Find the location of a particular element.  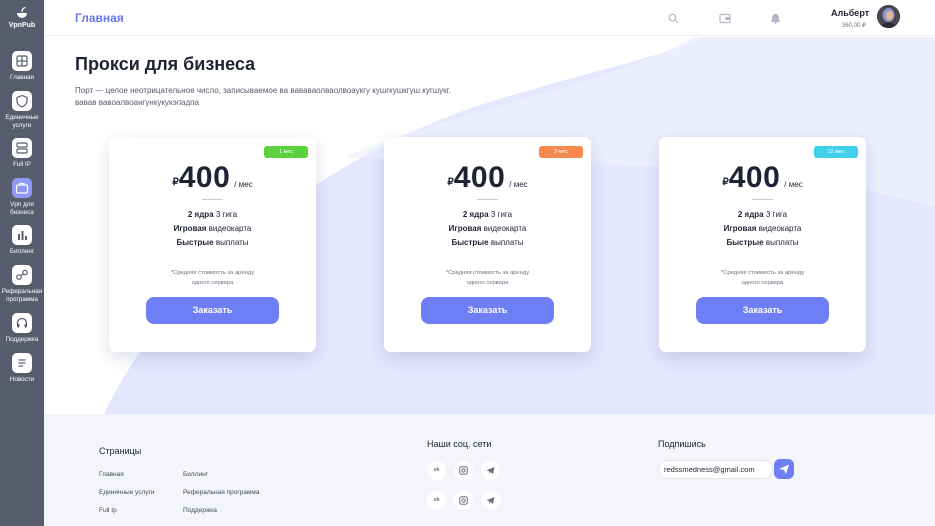

sidebar-item-label: Поддержка is located at coordinates (22, 339).